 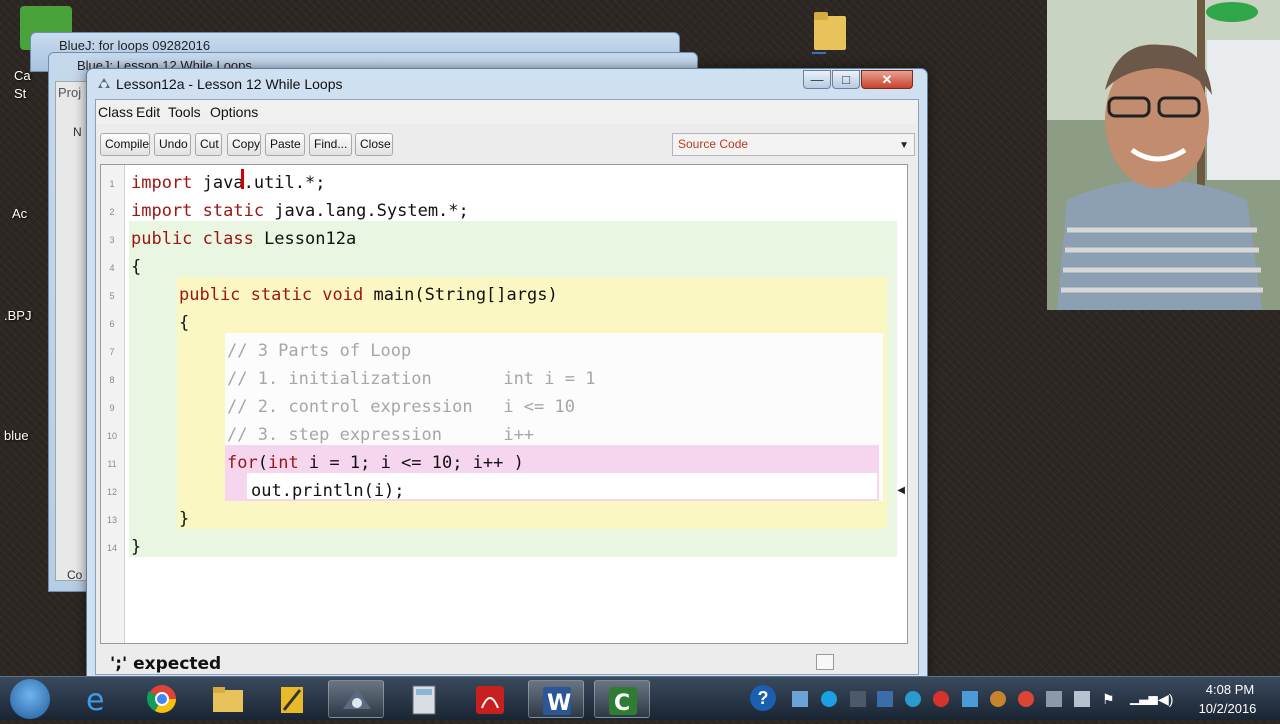 What do you see at coordinates (622, 703) in the screenshot?
I see `svg-text: C` at bounding box center [622, 703].